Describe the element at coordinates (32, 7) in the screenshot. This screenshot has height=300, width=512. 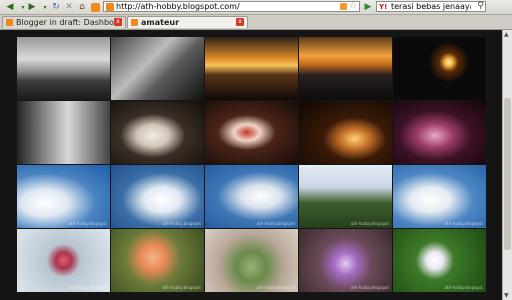
I see `forward-icon: ▶` at that location.